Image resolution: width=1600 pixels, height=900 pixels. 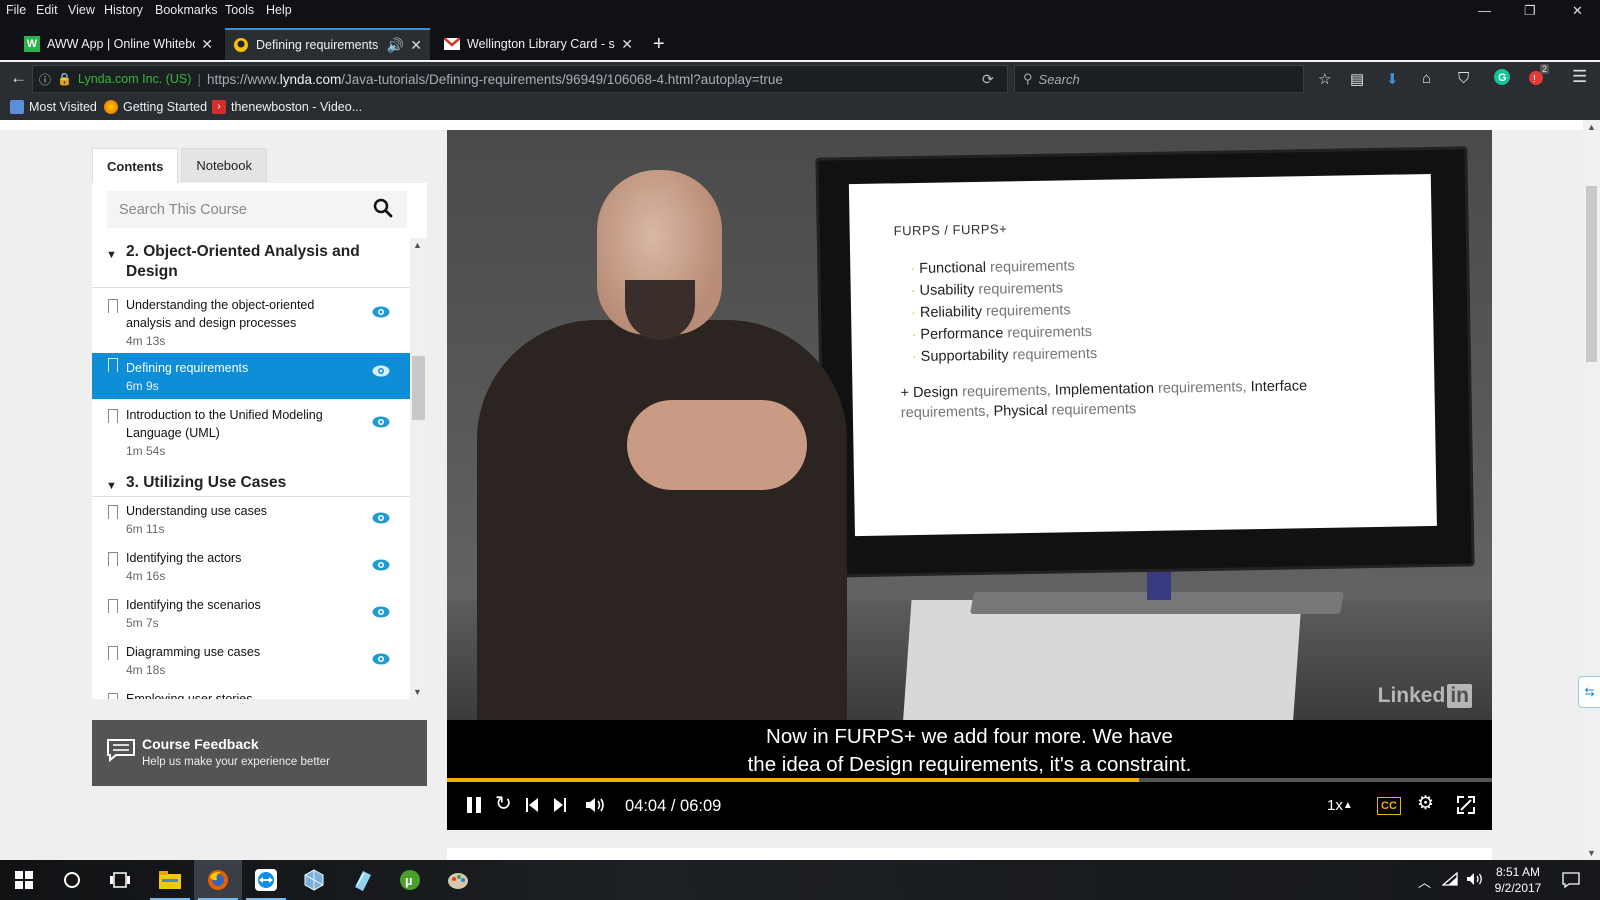 What do you see at coordinates (410, 880) in the screenshot?
I see `utorrent-icon: µ` at bounding box center [410, 880].